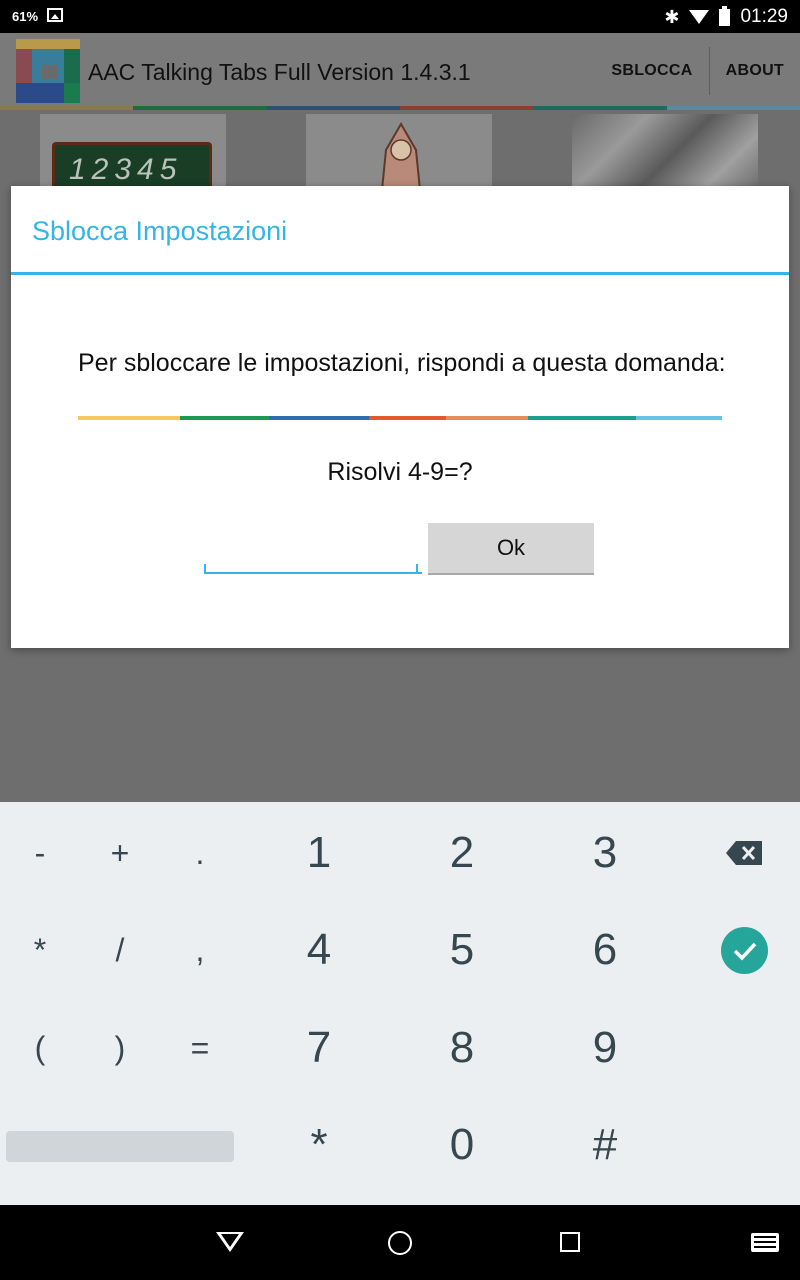  Describe the element at coordinates (160, 231) in the screenshot. I see `dialog-title: Sblocca Impostazioni` at that location.